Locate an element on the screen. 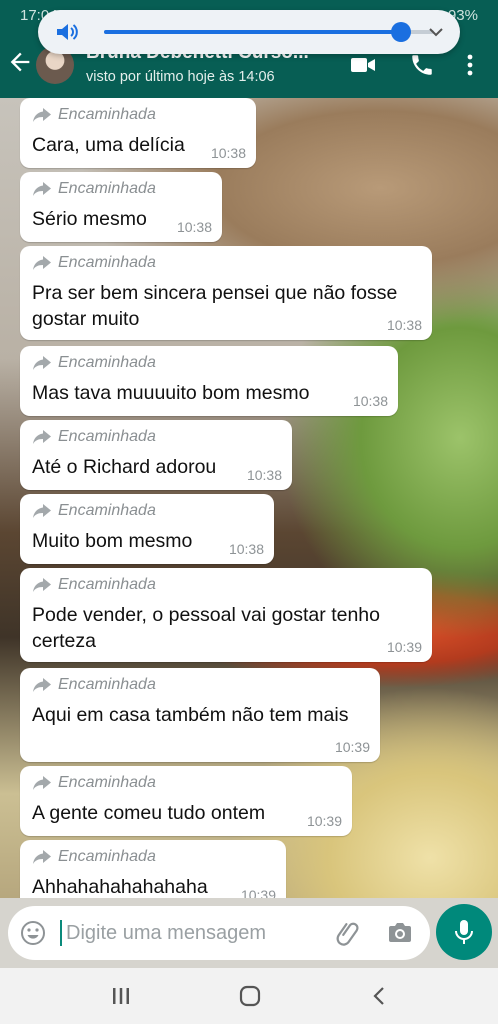 This screenshot has width=498, height=1024. message-bubble: Encaminhada A gente comeu tudo ontem 10:39 is located at coordinates (186, 801).